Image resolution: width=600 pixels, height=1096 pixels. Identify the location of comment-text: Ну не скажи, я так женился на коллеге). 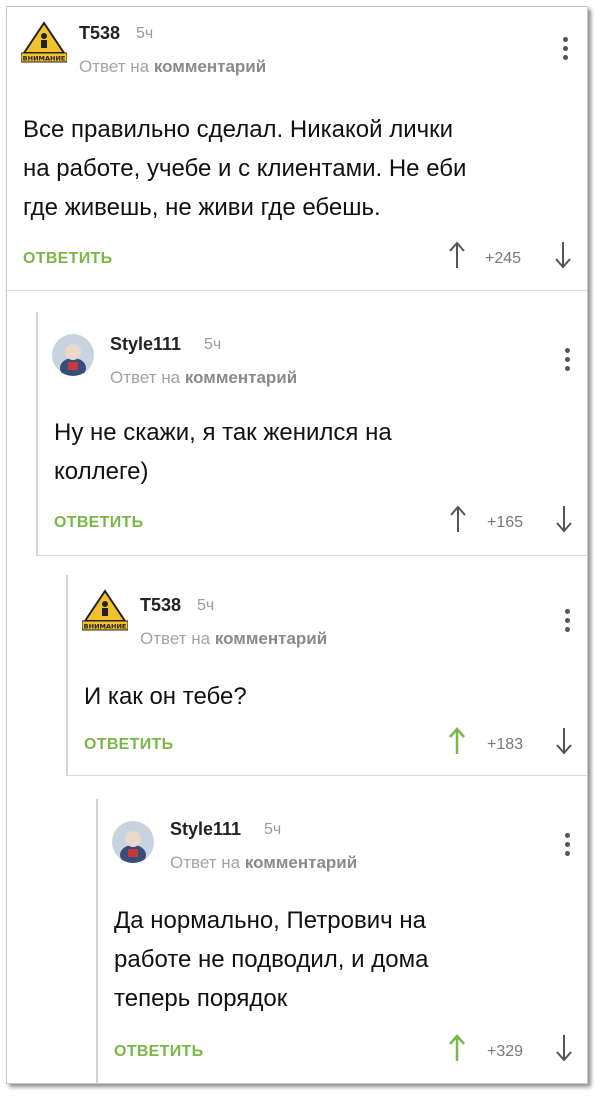
(223, 452).